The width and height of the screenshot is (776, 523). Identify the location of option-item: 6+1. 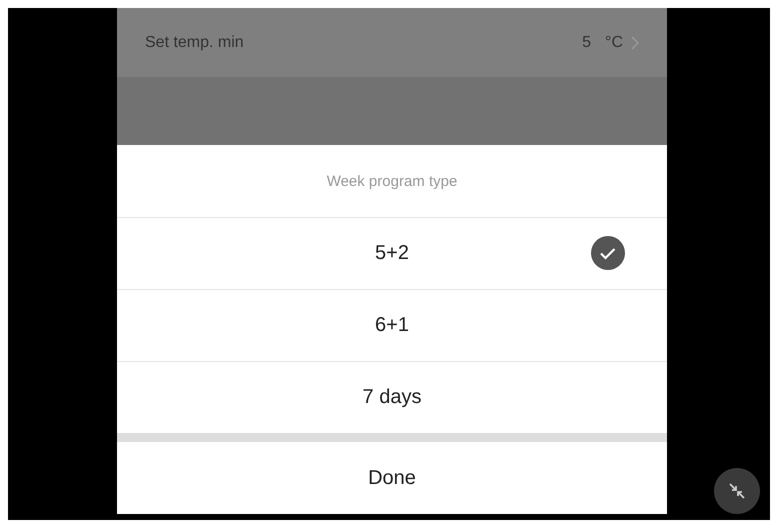
(392, 326).